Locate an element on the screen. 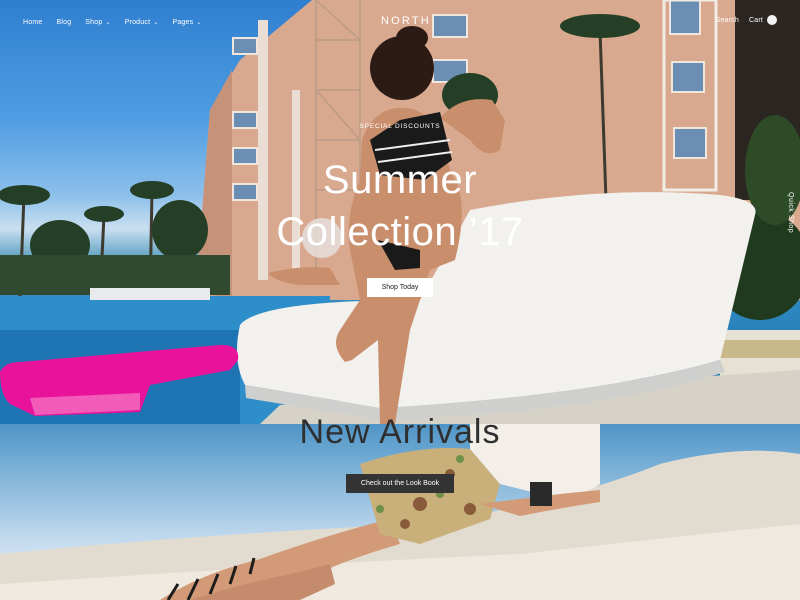 This screenshot has width=800, height=600. nav-product-label: Product is located at coordinates (137, 22).